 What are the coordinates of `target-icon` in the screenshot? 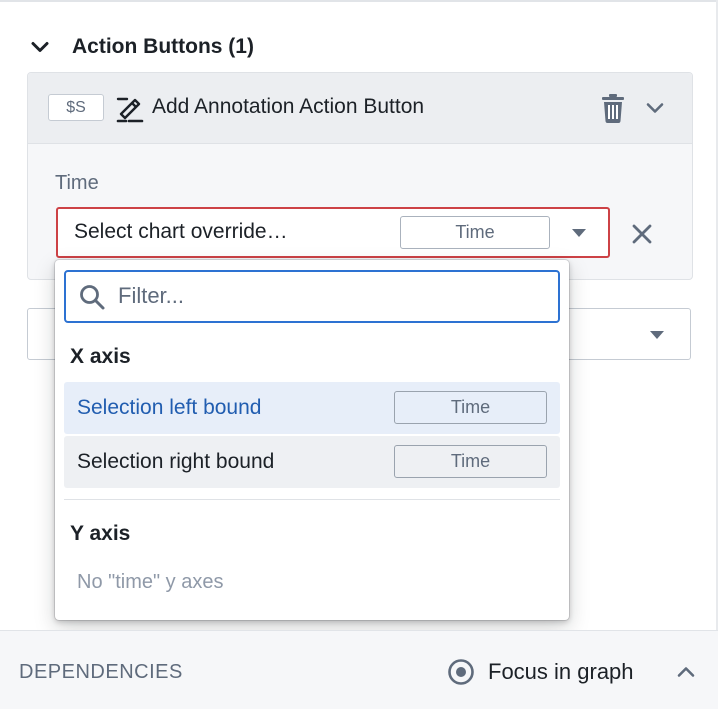 It's located at (461, 672).